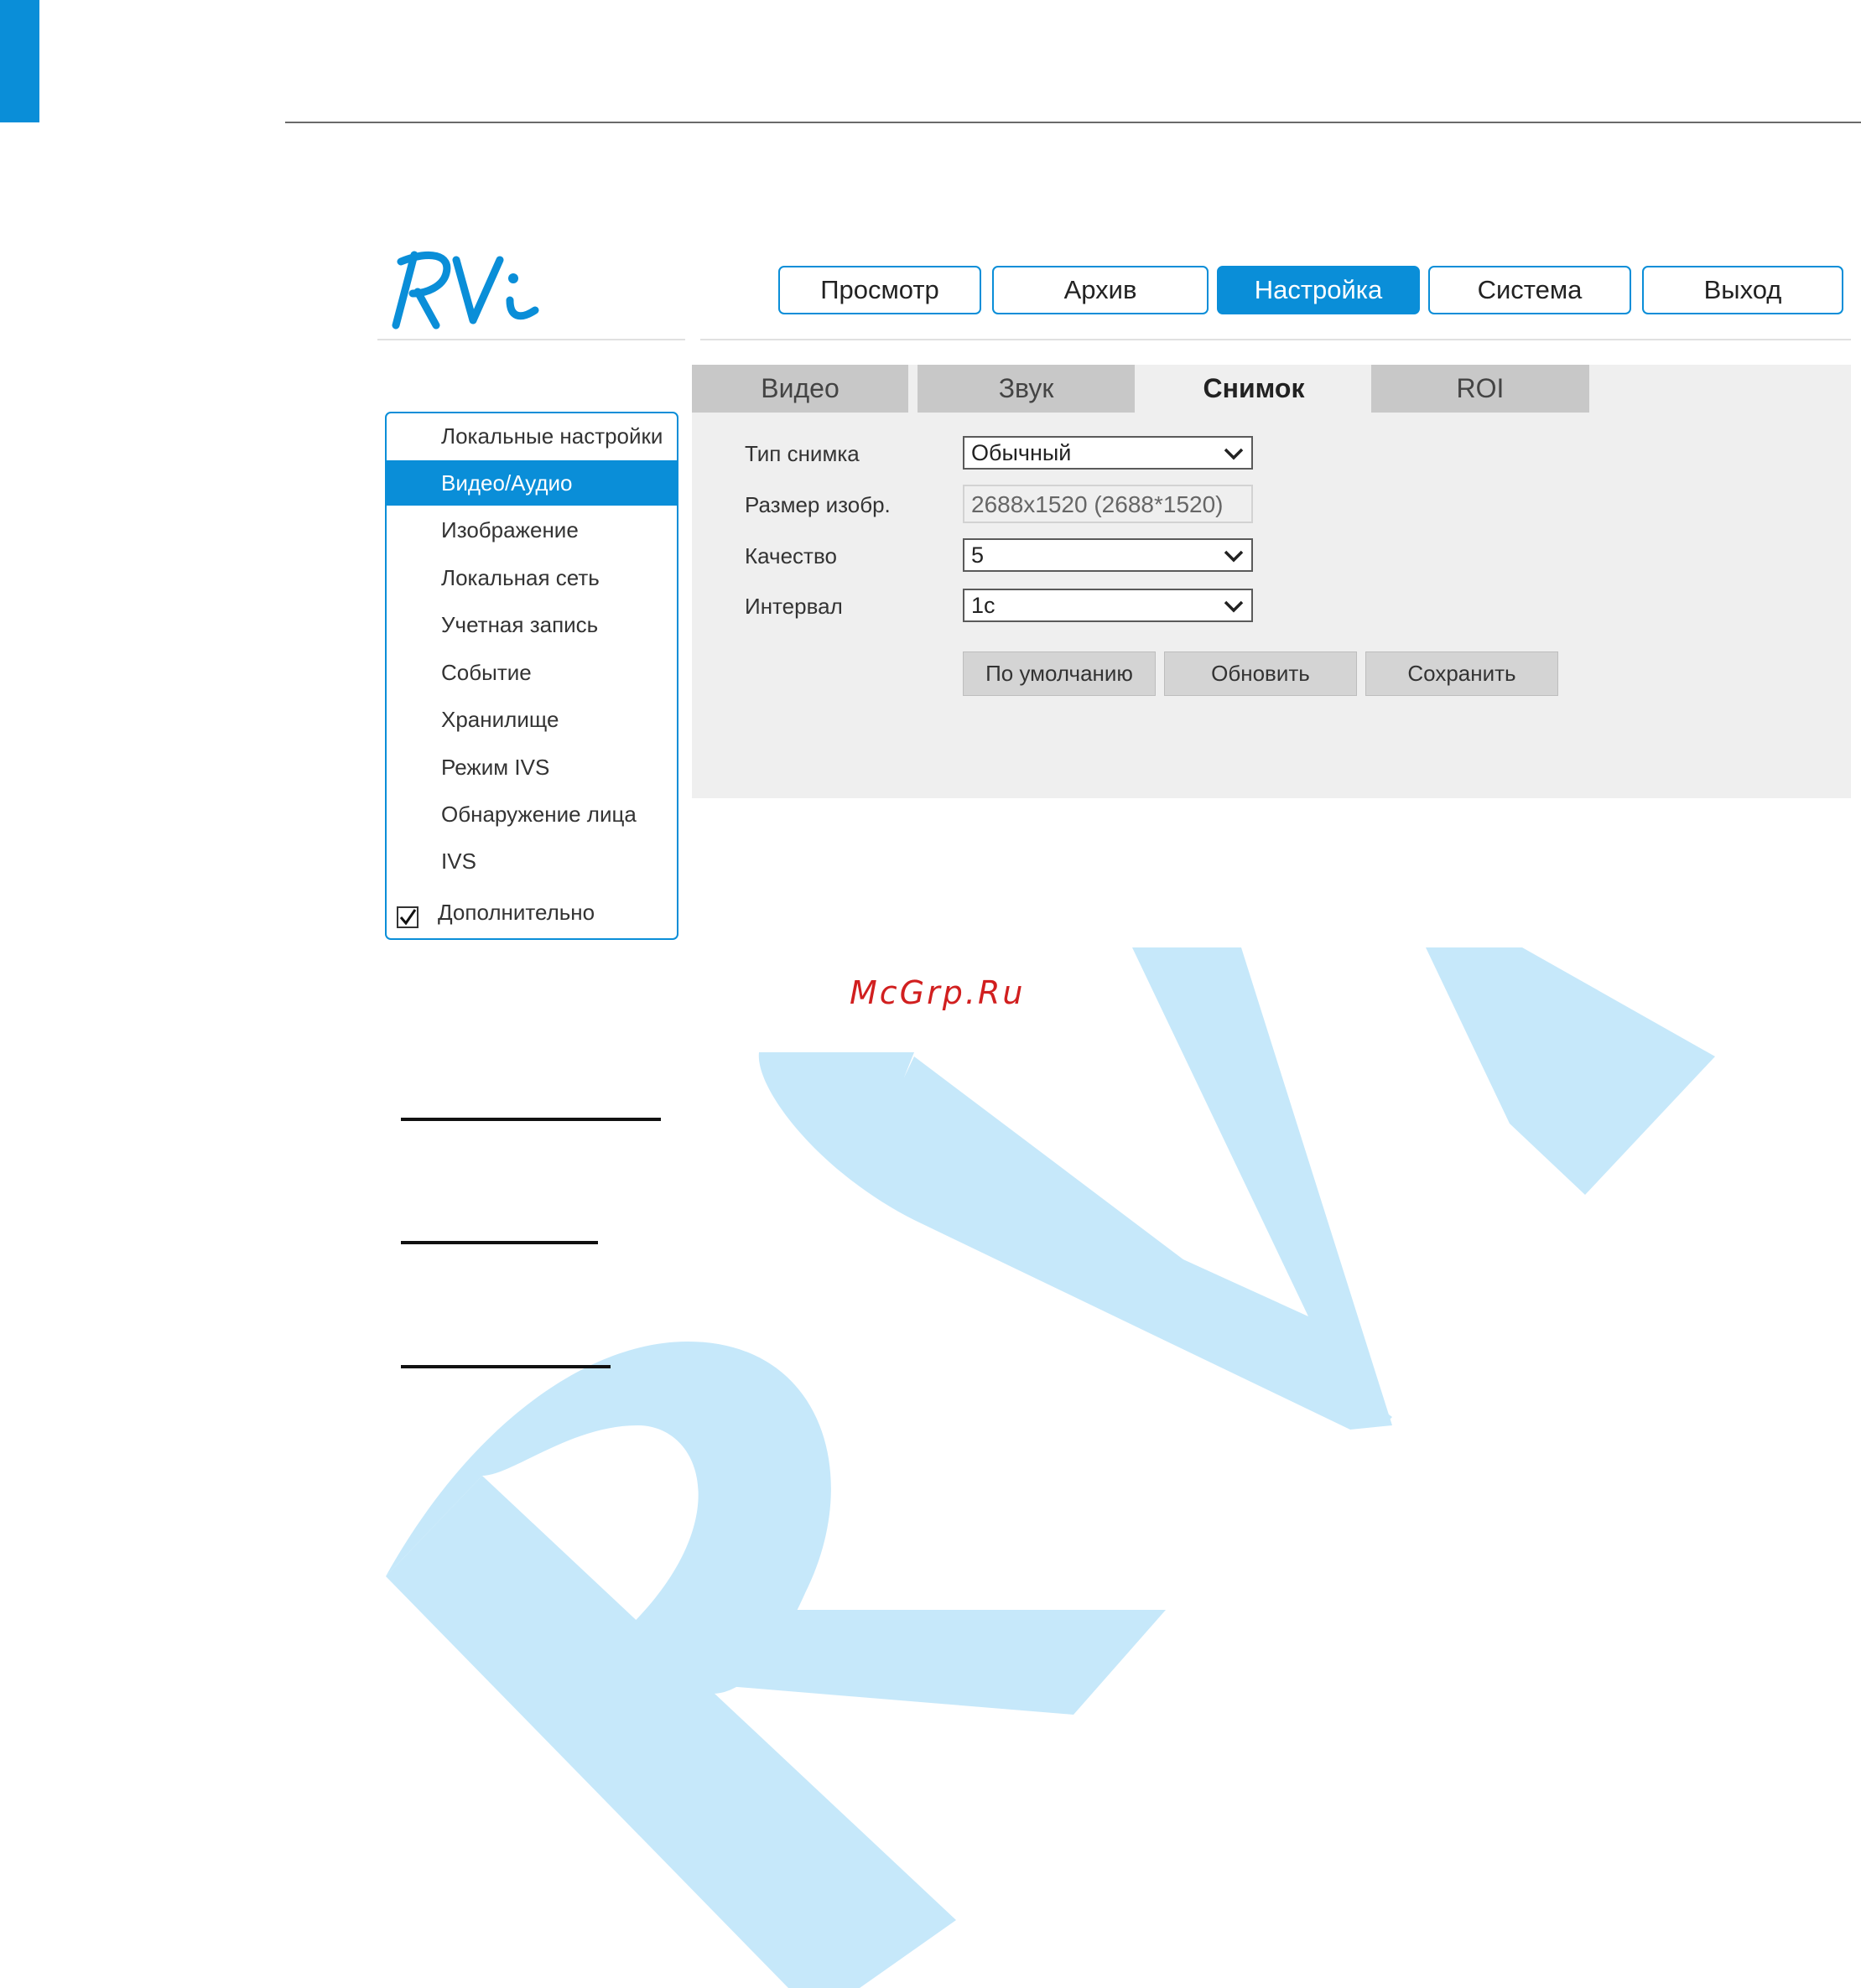  What do you see at coordinates (802, 453) in the screenshot?
I see `snapshot-type-label: Тип снимка` at bounding box center [802, 453].